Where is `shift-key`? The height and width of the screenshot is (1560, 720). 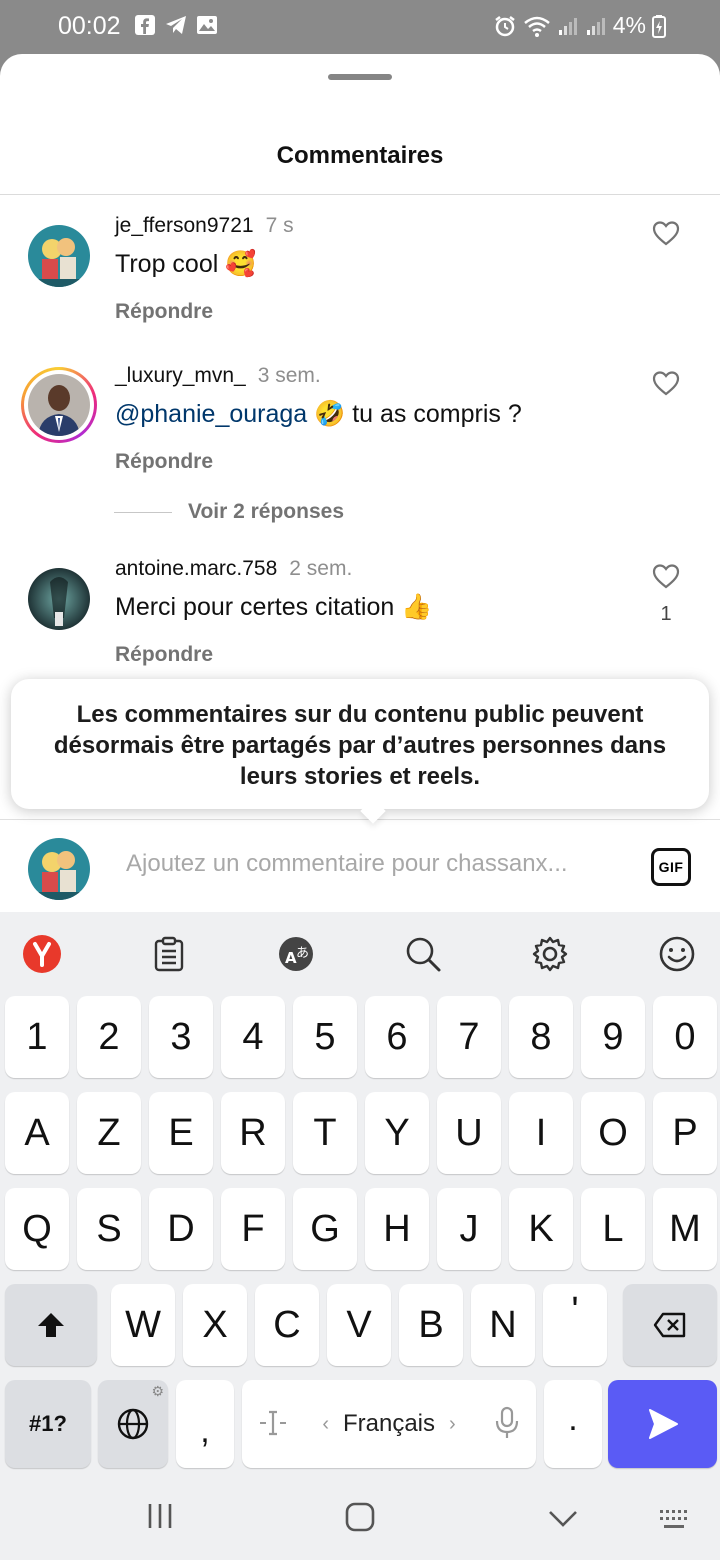 shift-key is located at coordinates (51, 1325).